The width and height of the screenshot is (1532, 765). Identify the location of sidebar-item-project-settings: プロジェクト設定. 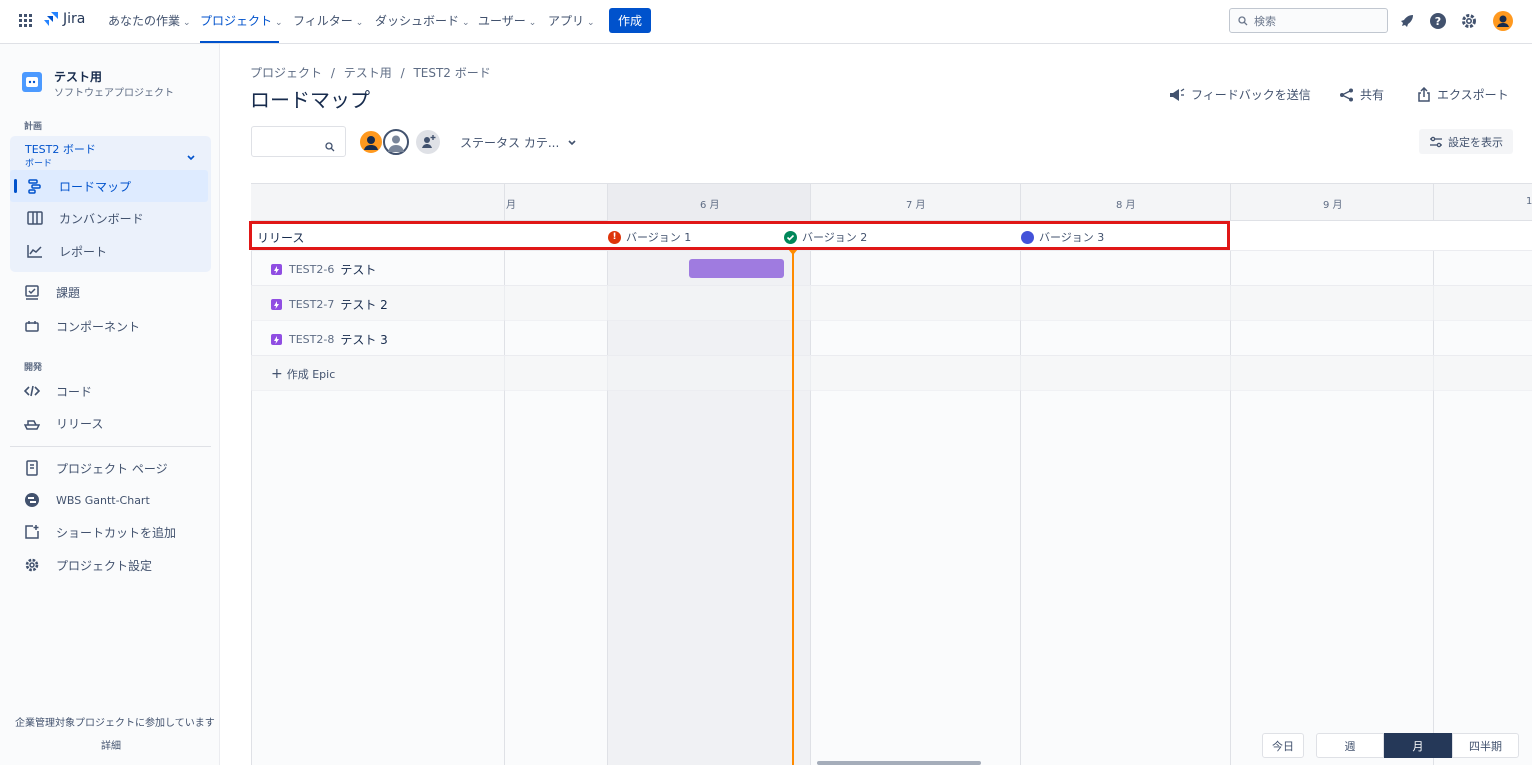
(87, 565).